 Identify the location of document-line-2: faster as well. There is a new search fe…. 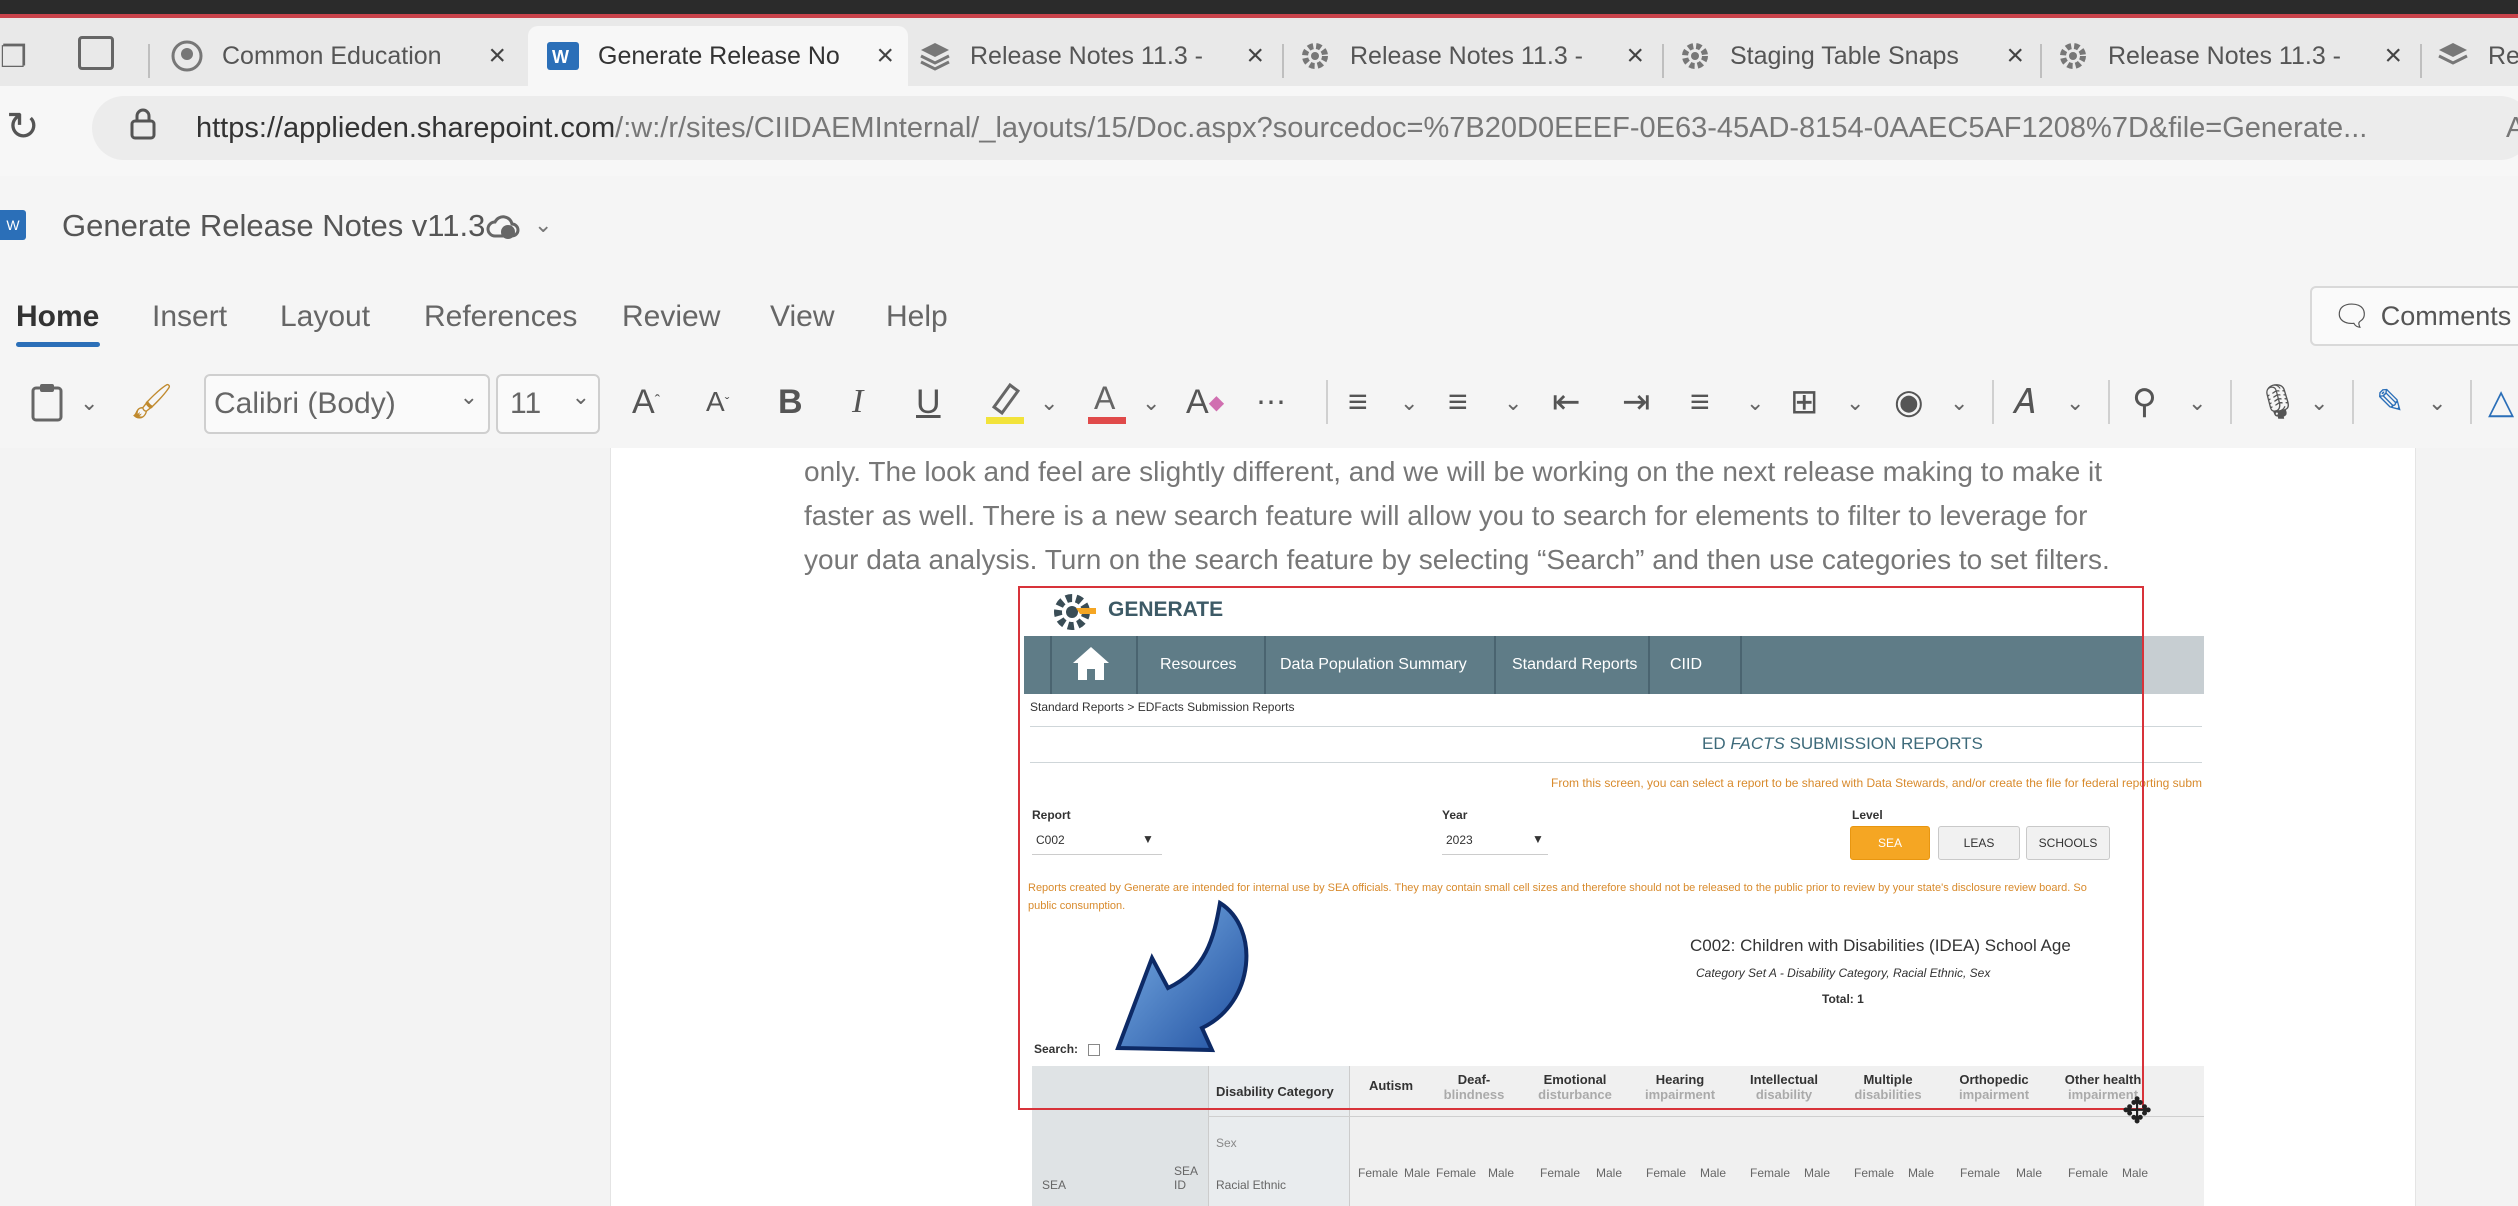
(1445, 516).